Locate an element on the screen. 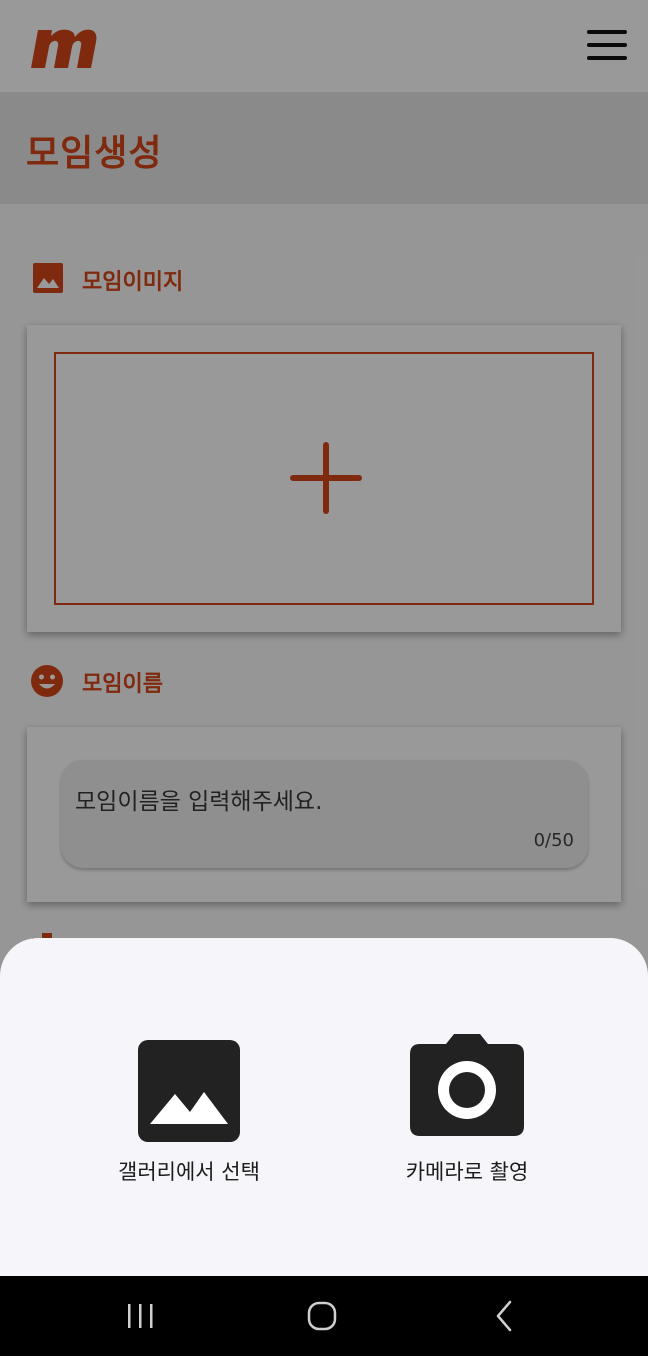 Image resolution: width=648 pixels, height=1356 pixels. gallery-select-label: 갤러리에서 선택 is located at coordinates (189, 1172).